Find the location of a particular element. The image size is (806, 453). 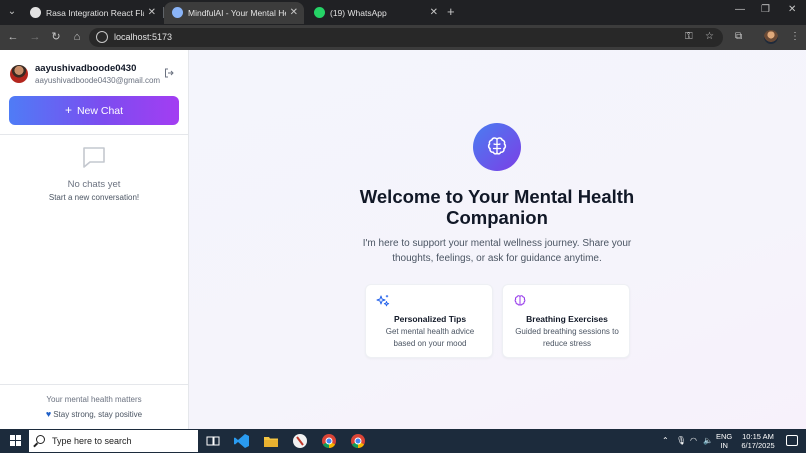

tab-title: MindfulAI - Your Mental Health is located at coordinates (237, 13).